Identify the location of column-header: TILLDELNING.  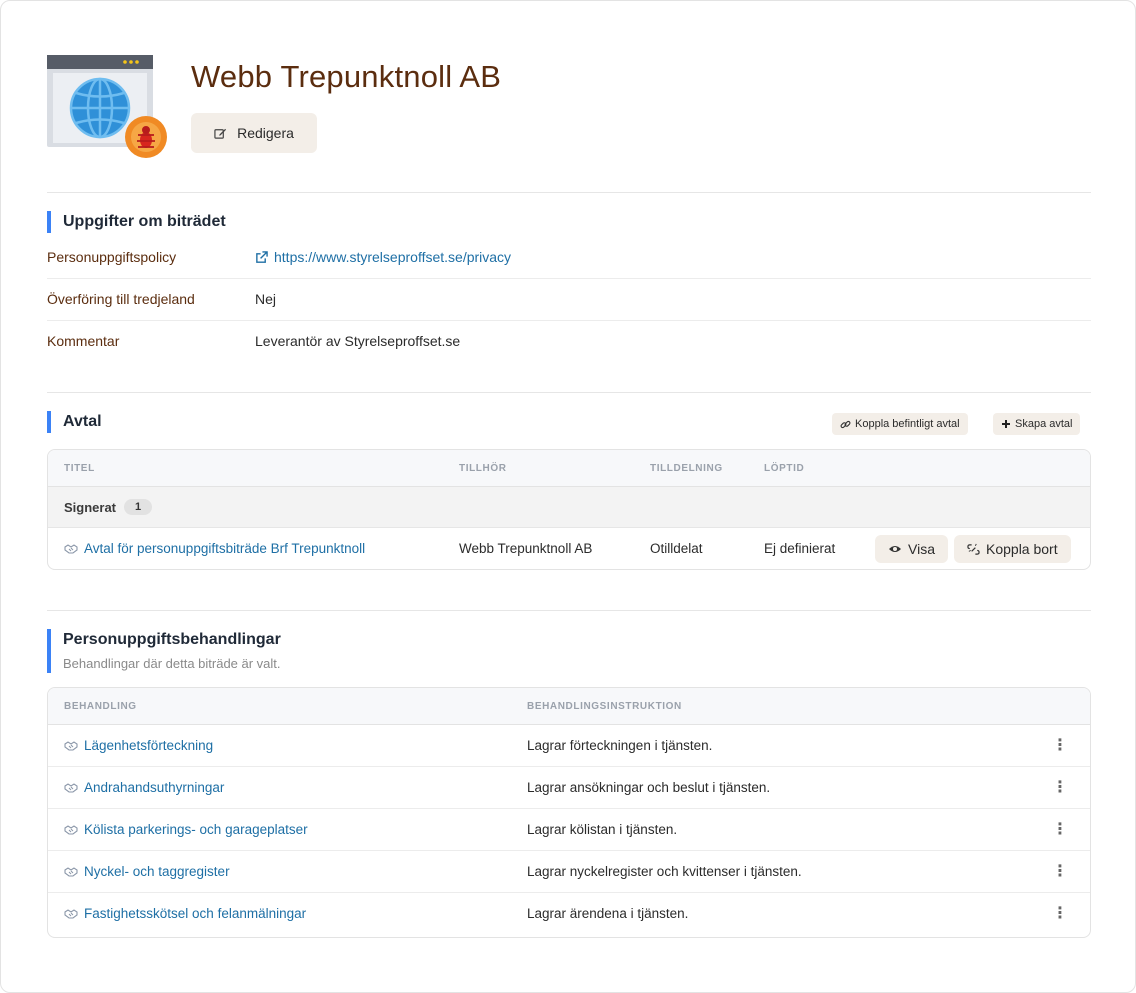
(686, 468).